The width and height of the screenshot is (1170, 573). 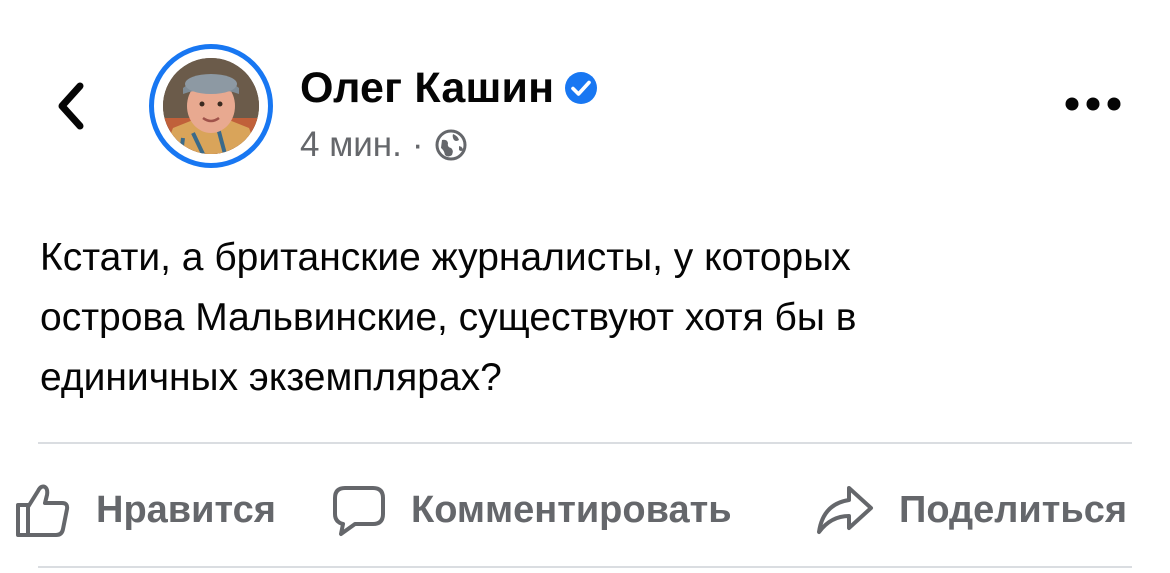 I want to click on comment-button: Комментировать, so click(x=531, y=510).